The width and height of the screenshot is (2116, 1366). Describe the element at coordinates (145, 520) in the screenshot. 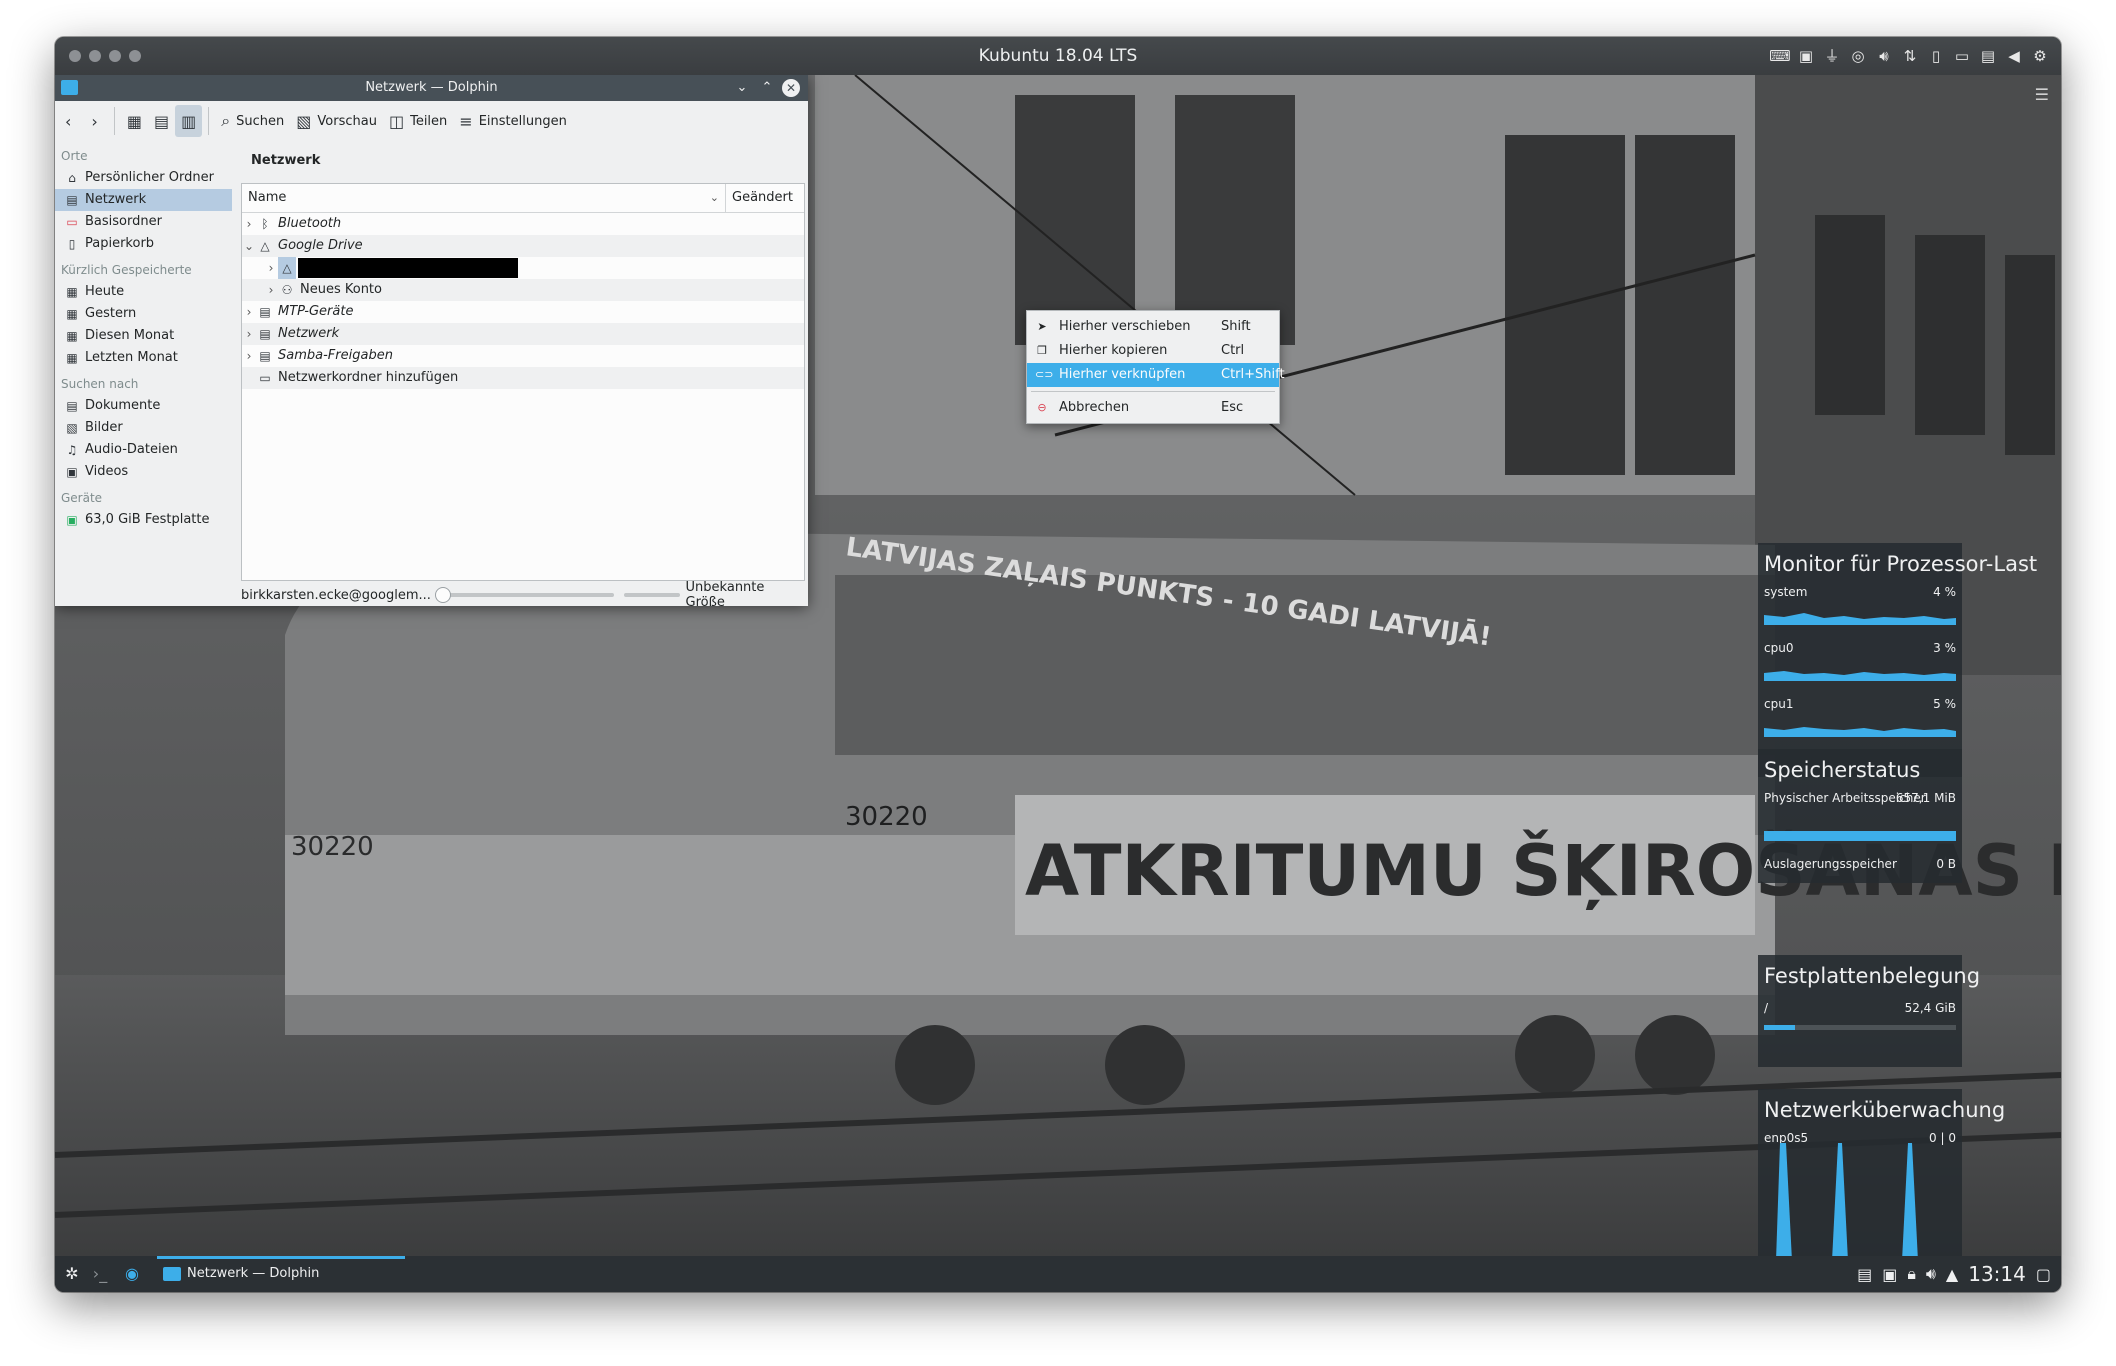

I see `places-item-harddisk: ▣ 63,0 GiB Festplatte` at that location.